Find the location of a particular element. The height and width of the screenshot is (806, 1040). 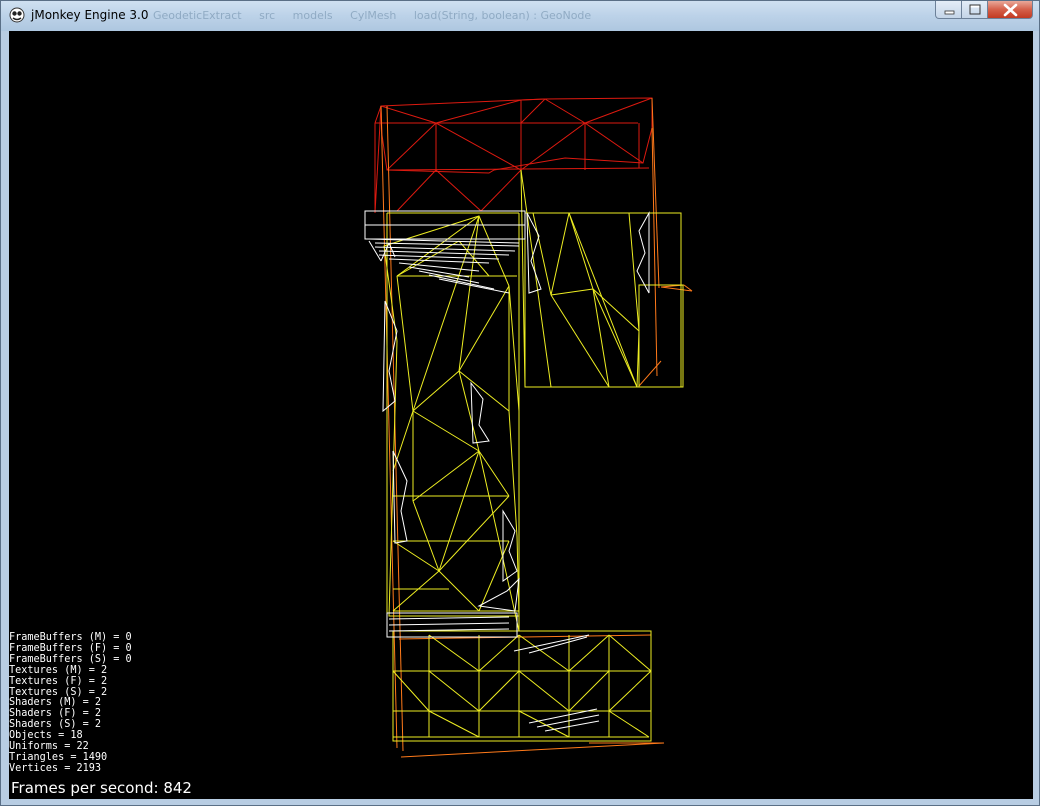

window-controls is located at coordinates (984, 11).